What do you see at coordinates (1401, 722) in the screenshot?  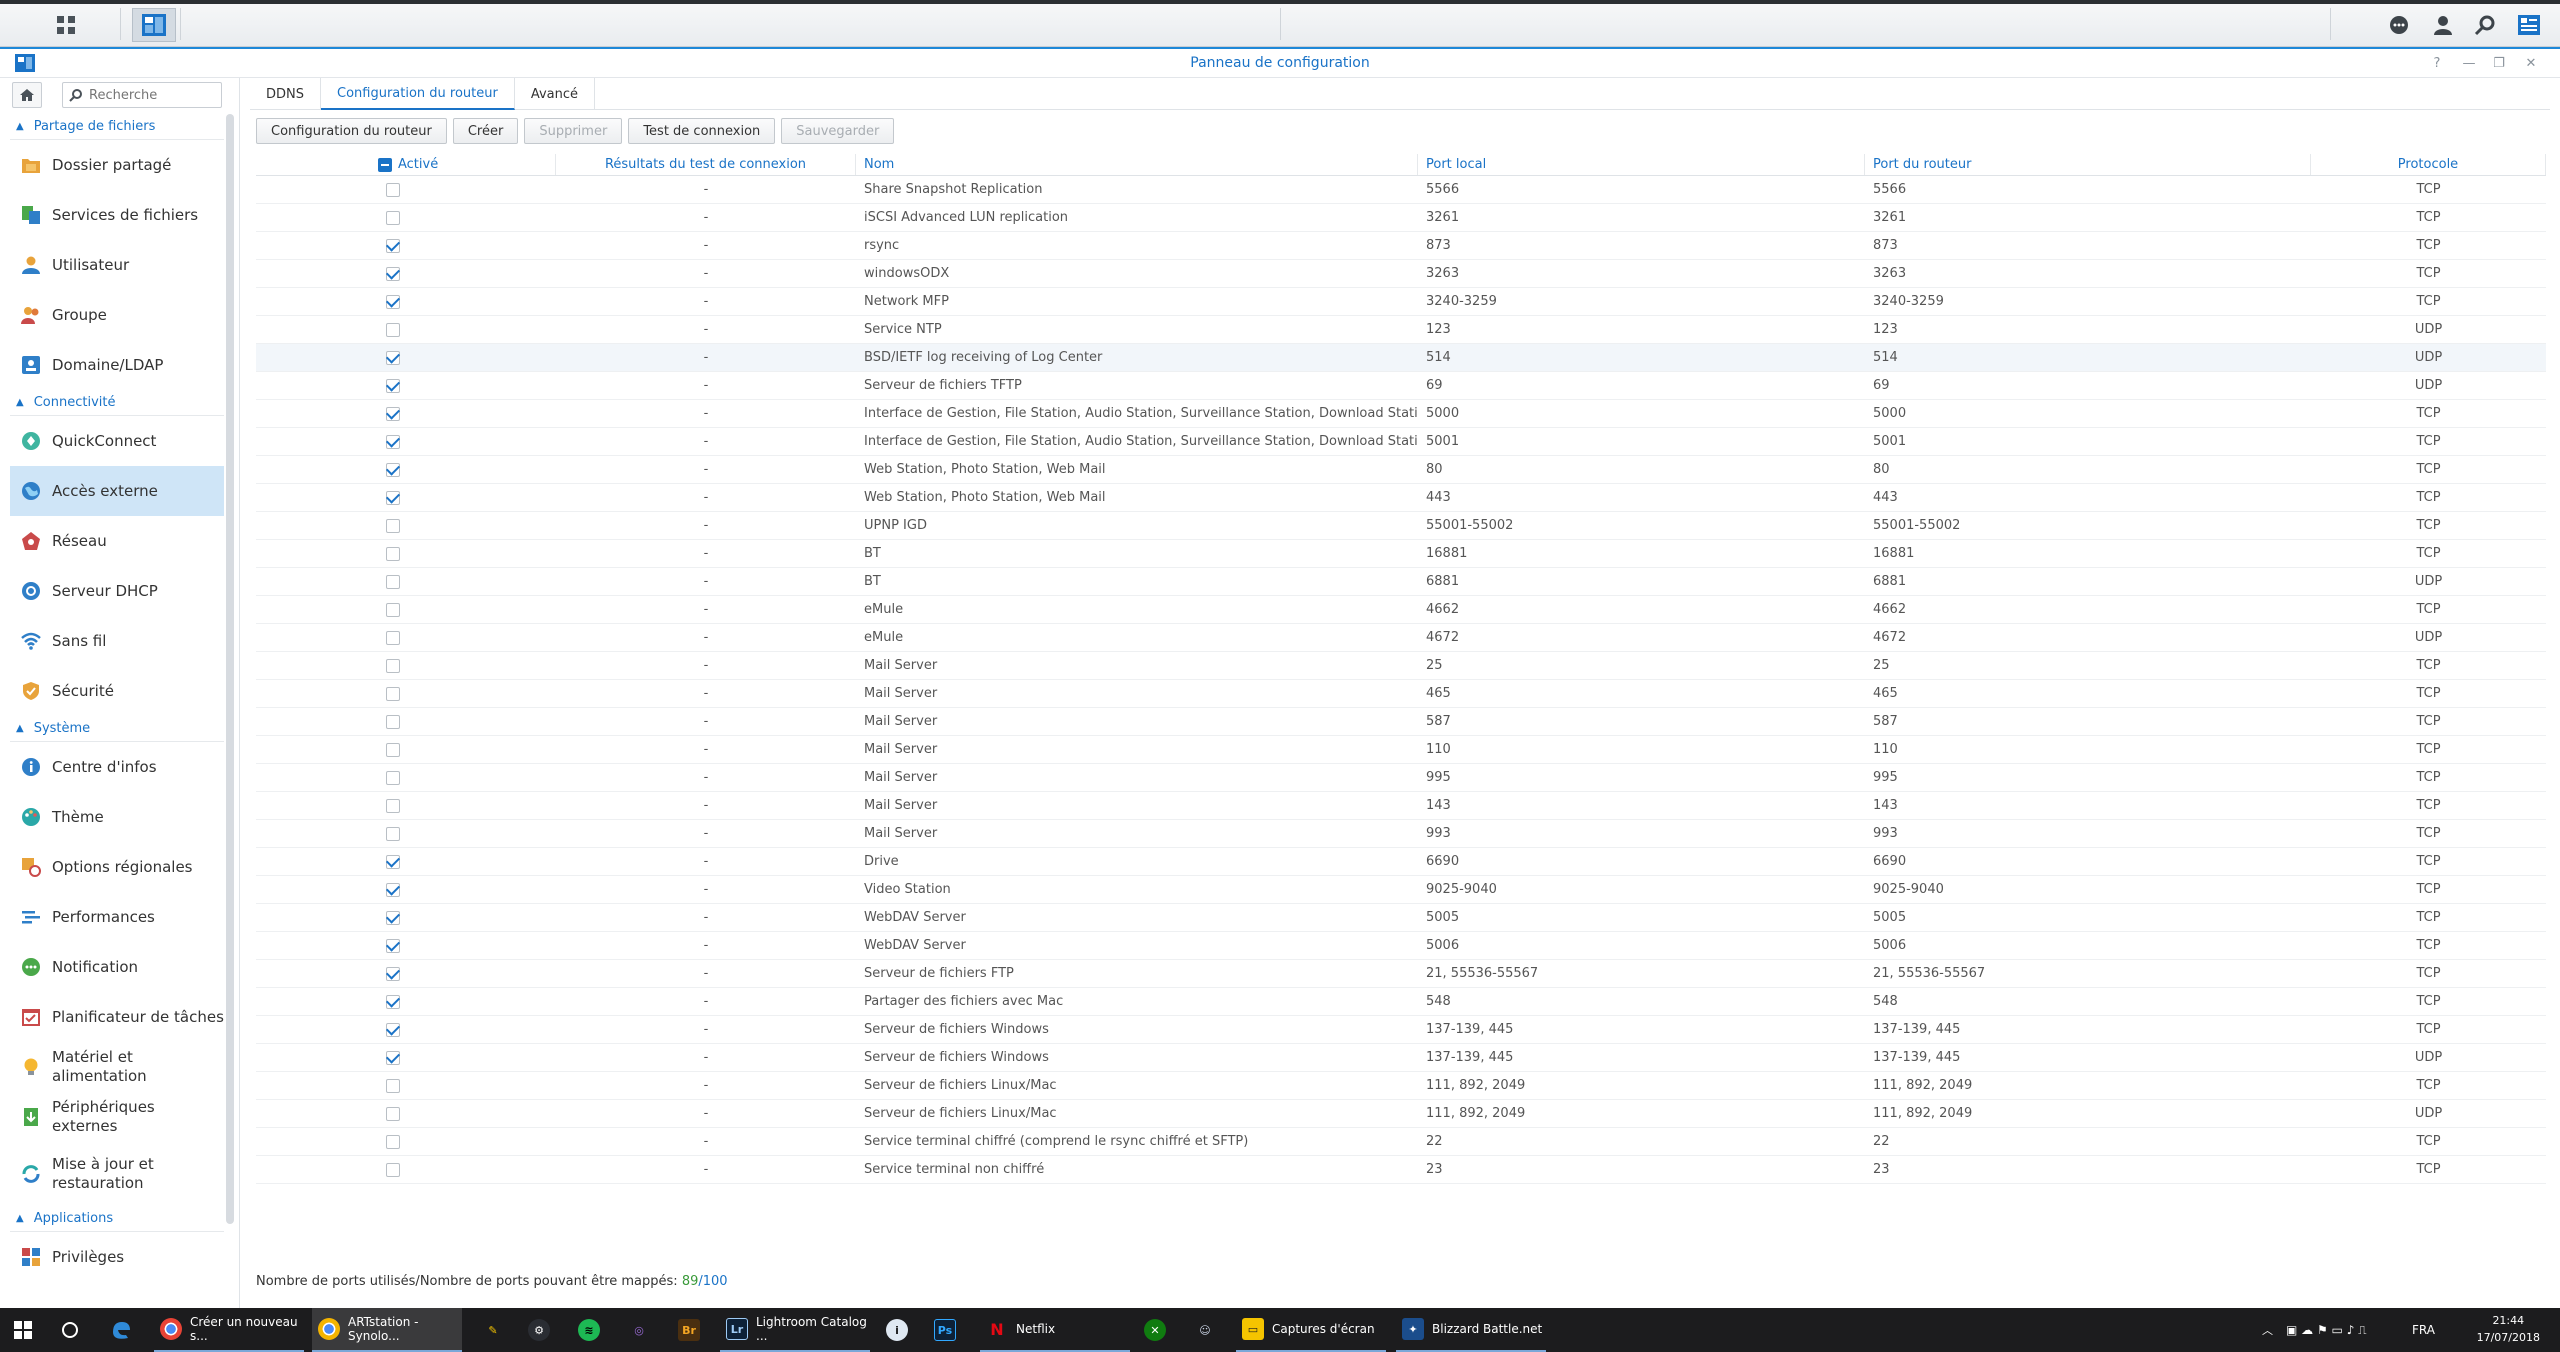 I see `table-row: - Mail Server 587 587 TCP` at bounding box center [1401, 722].